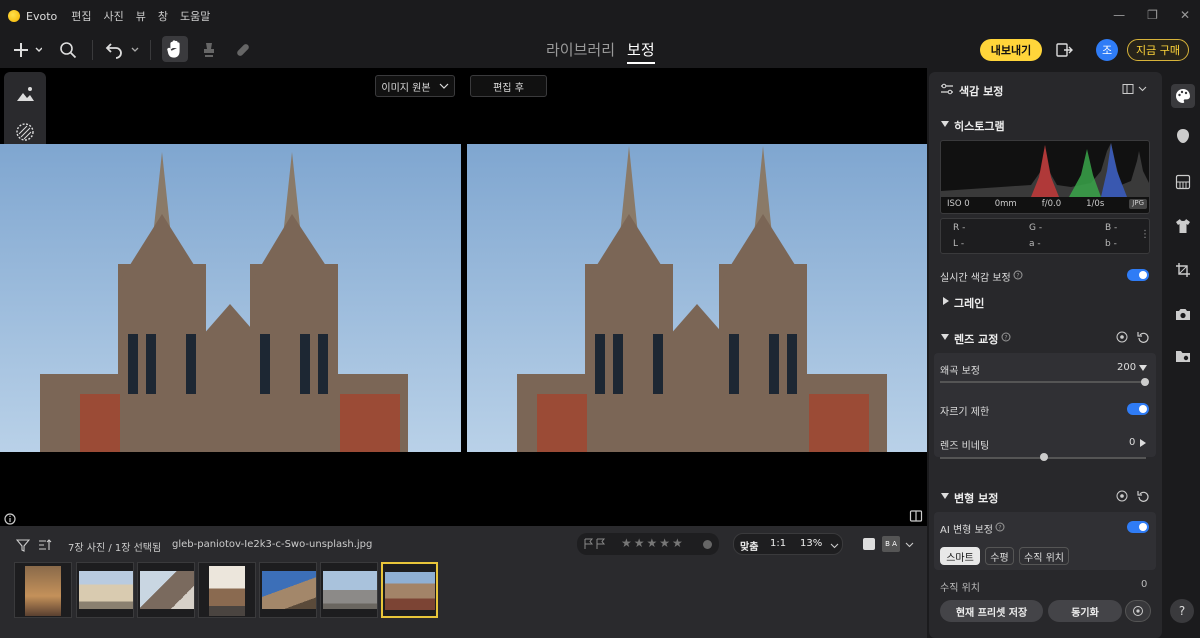 This screenshot has width=1200, height=638. What do you see at coordinates (1144, 584) in the screenshot?
I see `vertical-value: 0` at bounding box center [1144, 584].